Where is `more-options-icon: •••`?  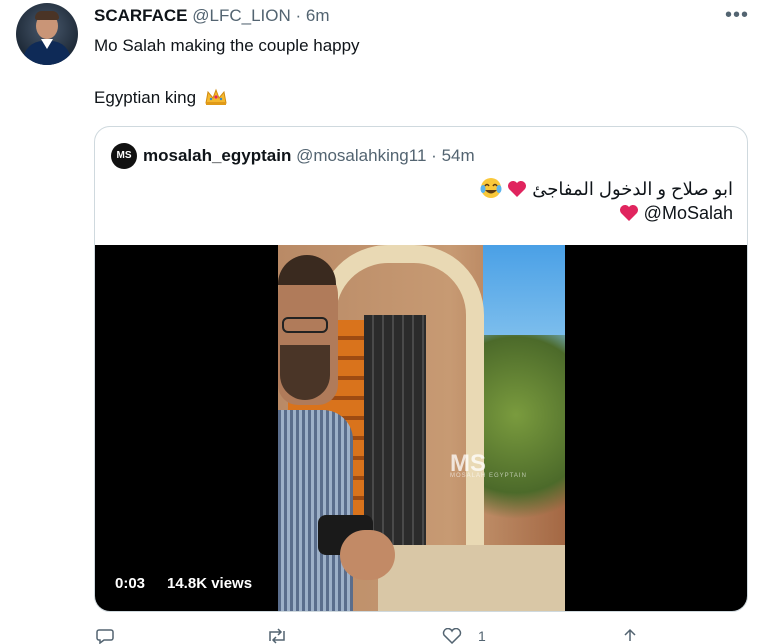
more-options-icon: ••• is located at coordinates (737, 15).